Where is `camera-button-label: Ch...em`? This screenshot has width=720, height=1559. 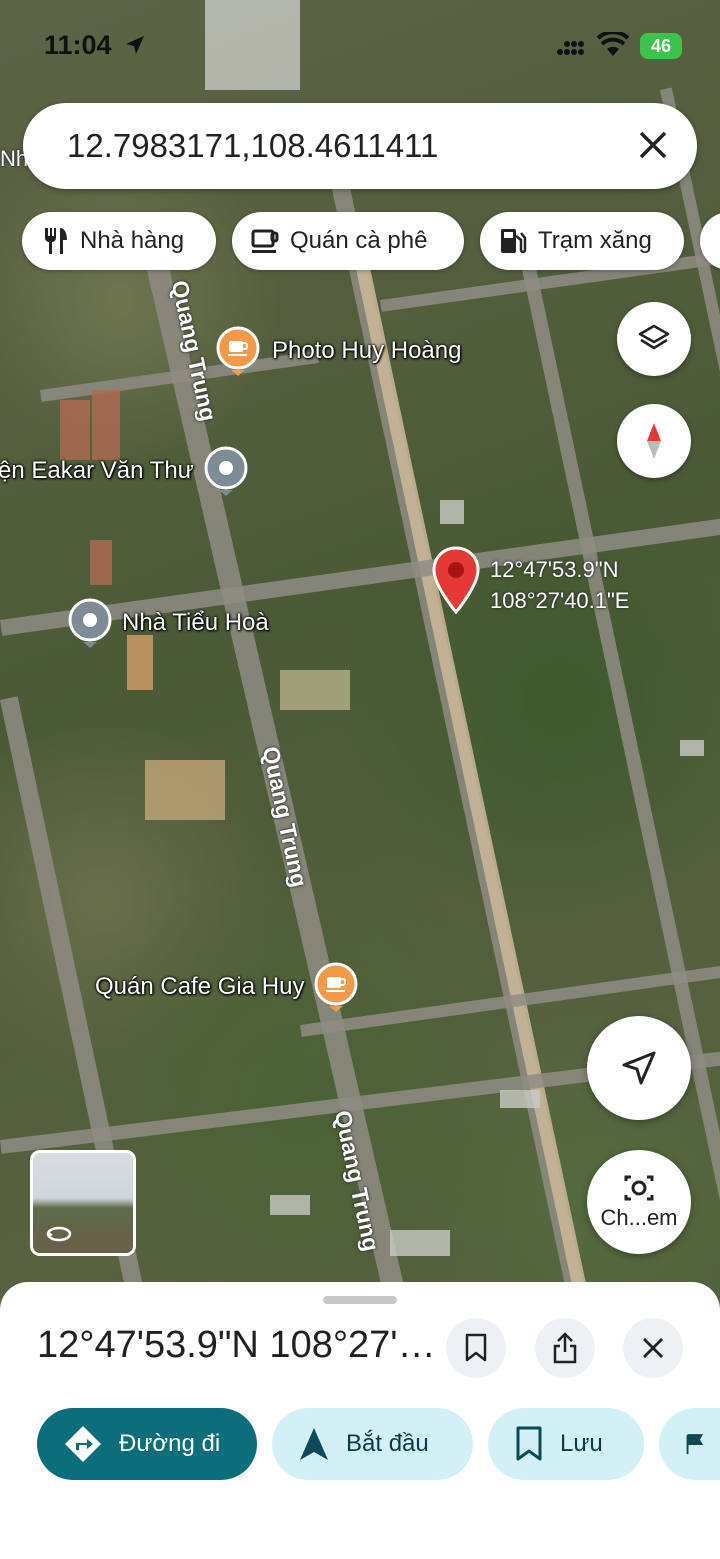
camera-button-label: Ch...em is located at coordinates (639, 1217).